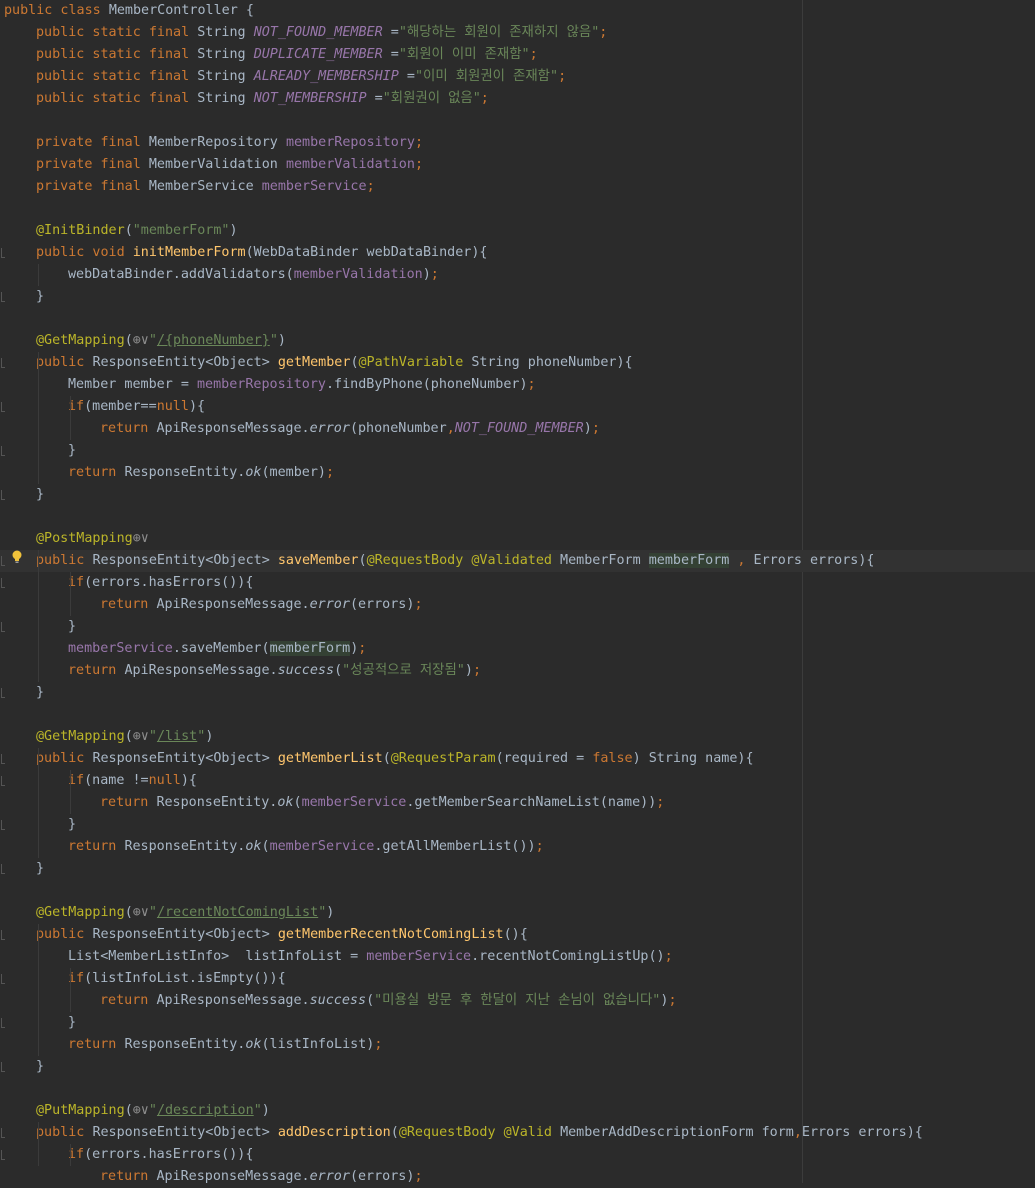 The width and height of the screenshot is (1035, 1188). What do you see at coordinates (64, 934) in the screenshot?
I see `code-token: public` at bounding box center [64, 934].